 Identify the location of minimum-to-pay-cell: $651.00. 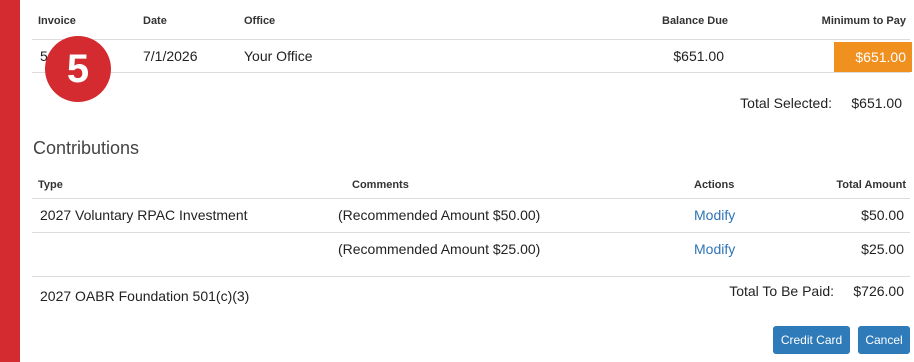
(873, 57).